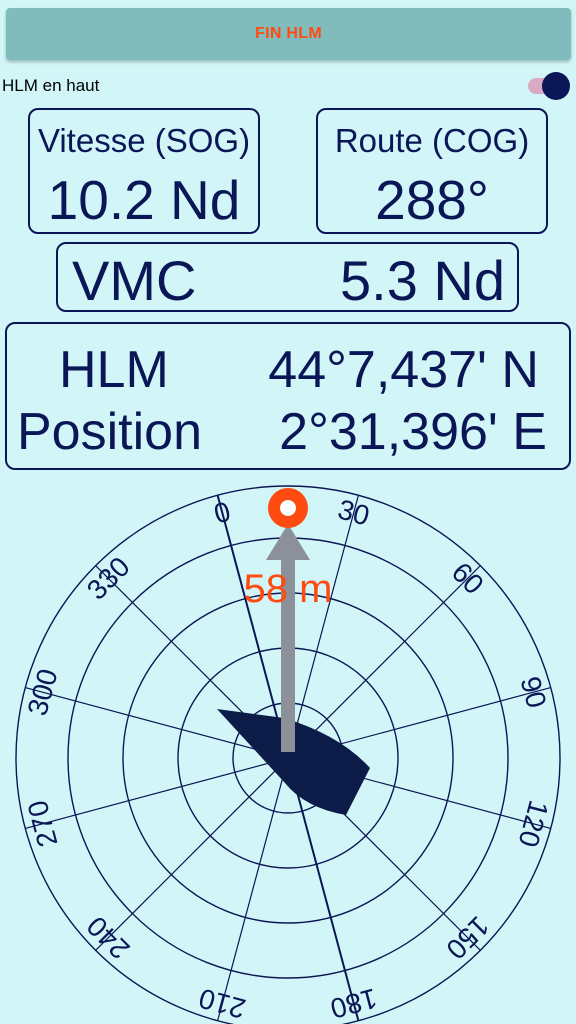  I want to click on toggle-thumb, so click(556, 86).